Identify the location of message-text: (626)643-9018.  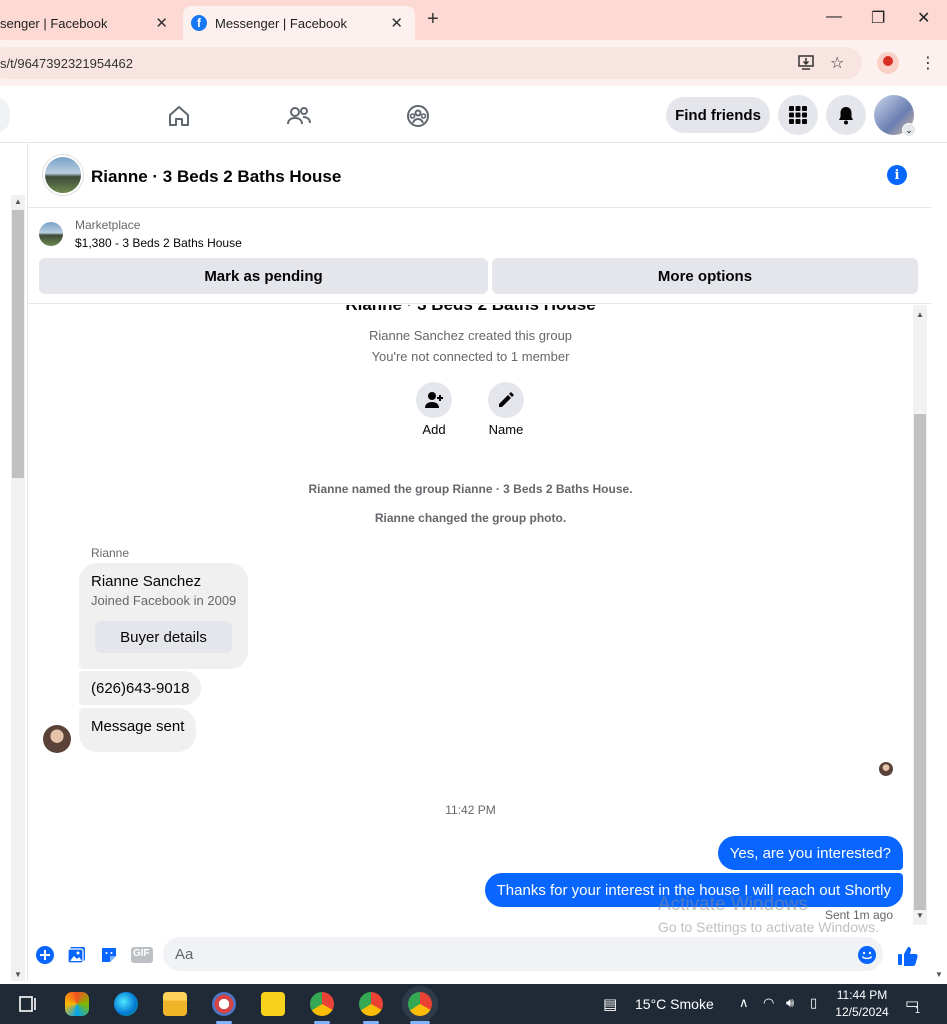
(140, 688).